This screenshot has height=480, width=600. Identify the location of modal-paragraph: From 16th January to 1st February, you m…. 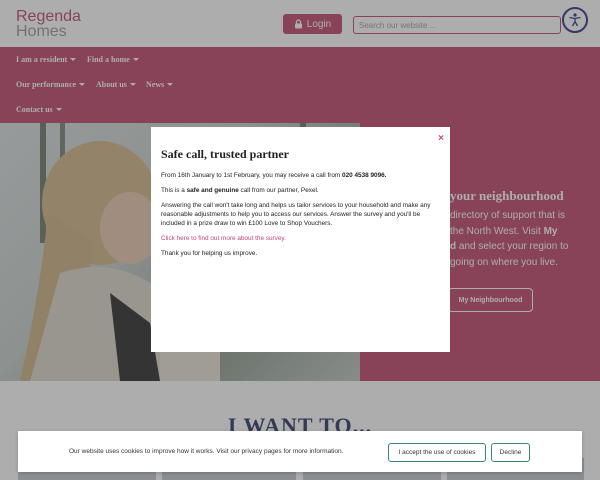
(300, 175).